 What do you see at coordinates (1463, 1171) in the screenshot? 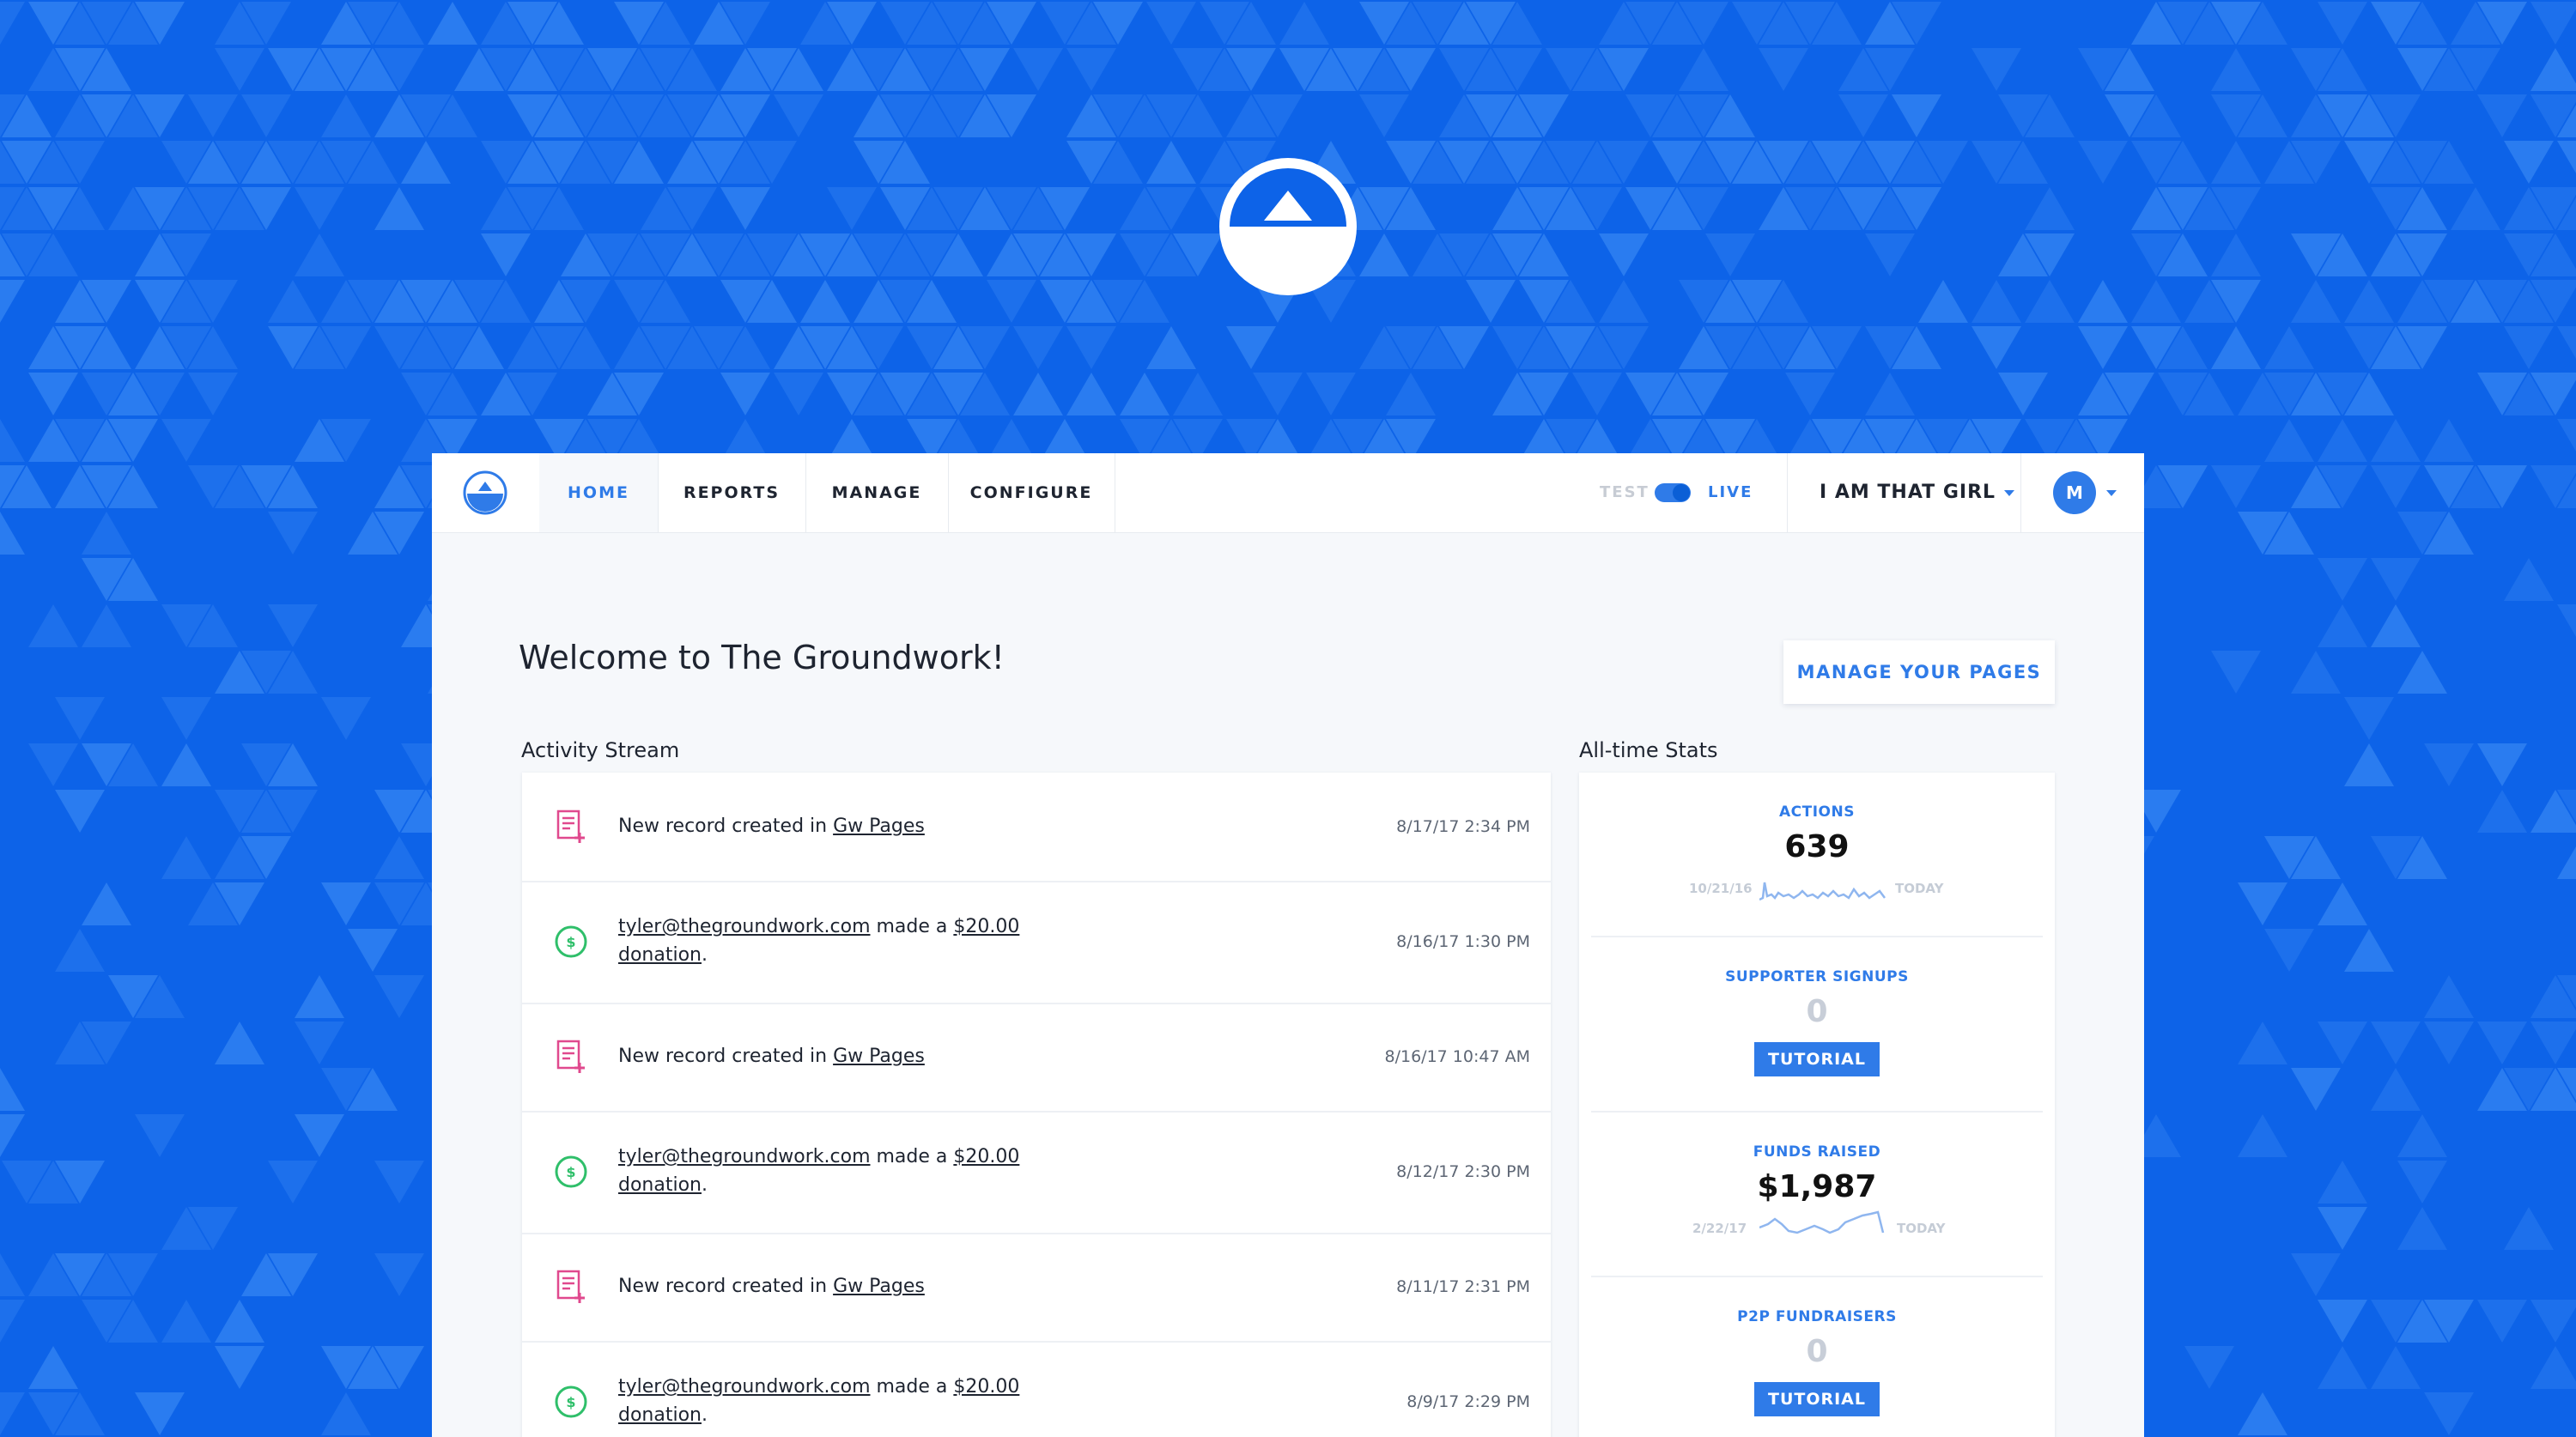
I see `activity-timestamp: 8/12/17 2:30 PM` at bounding box center [1463, 1171].